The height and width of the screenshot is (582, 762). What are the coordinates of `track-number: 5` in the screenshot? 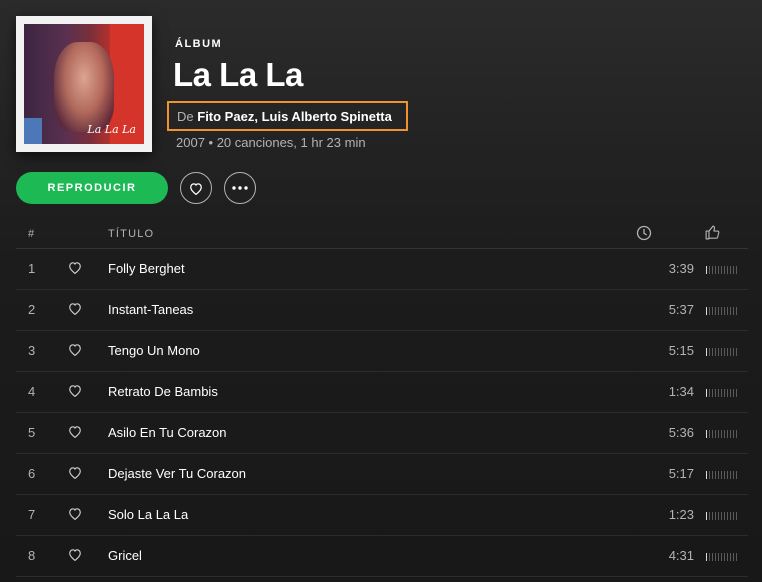 It's located at (32, 432).